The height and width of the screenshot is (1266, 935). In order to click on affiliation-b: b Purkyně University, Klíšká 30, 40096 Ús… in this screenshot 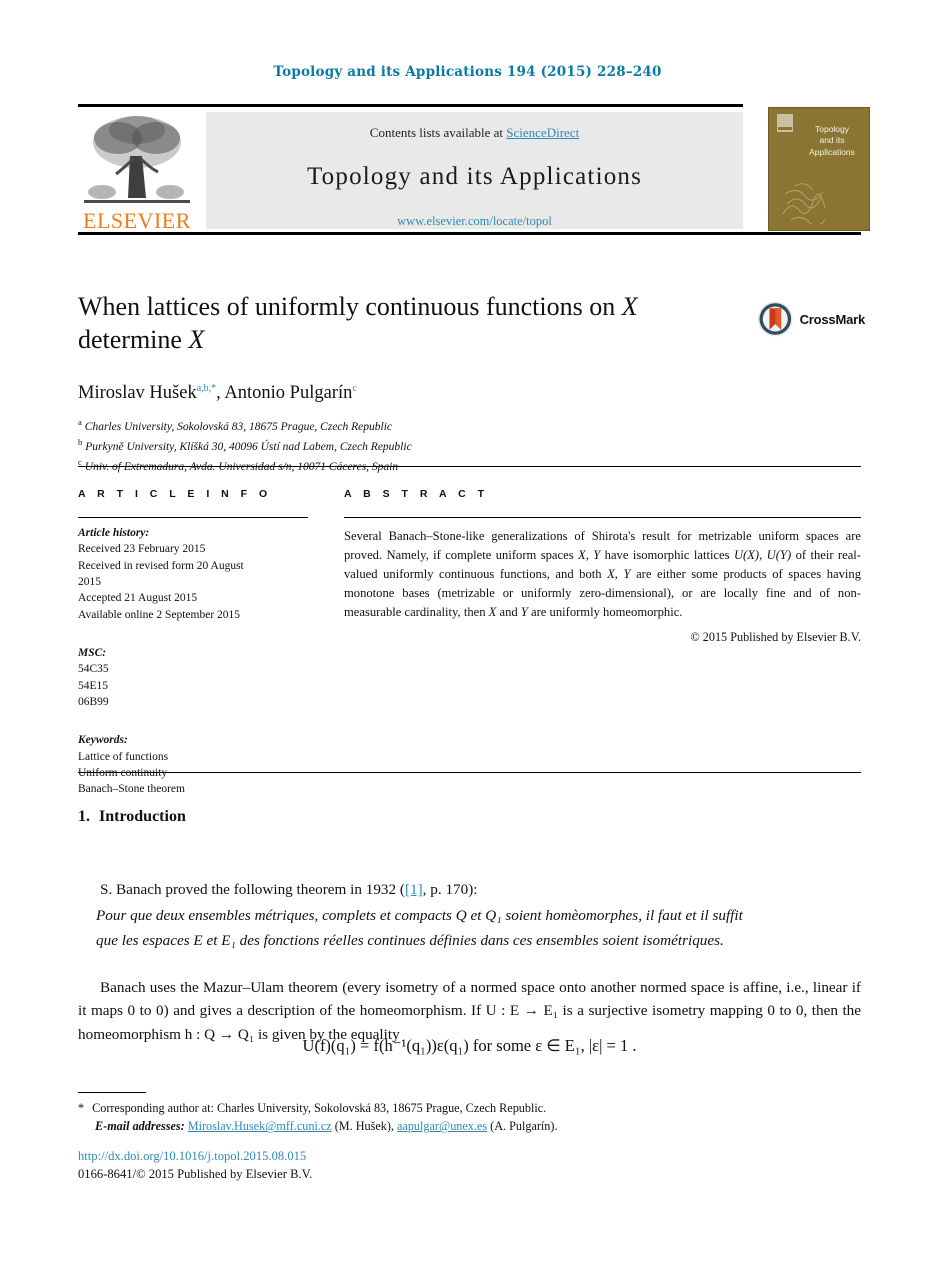, I will do `click(408, 446)`.